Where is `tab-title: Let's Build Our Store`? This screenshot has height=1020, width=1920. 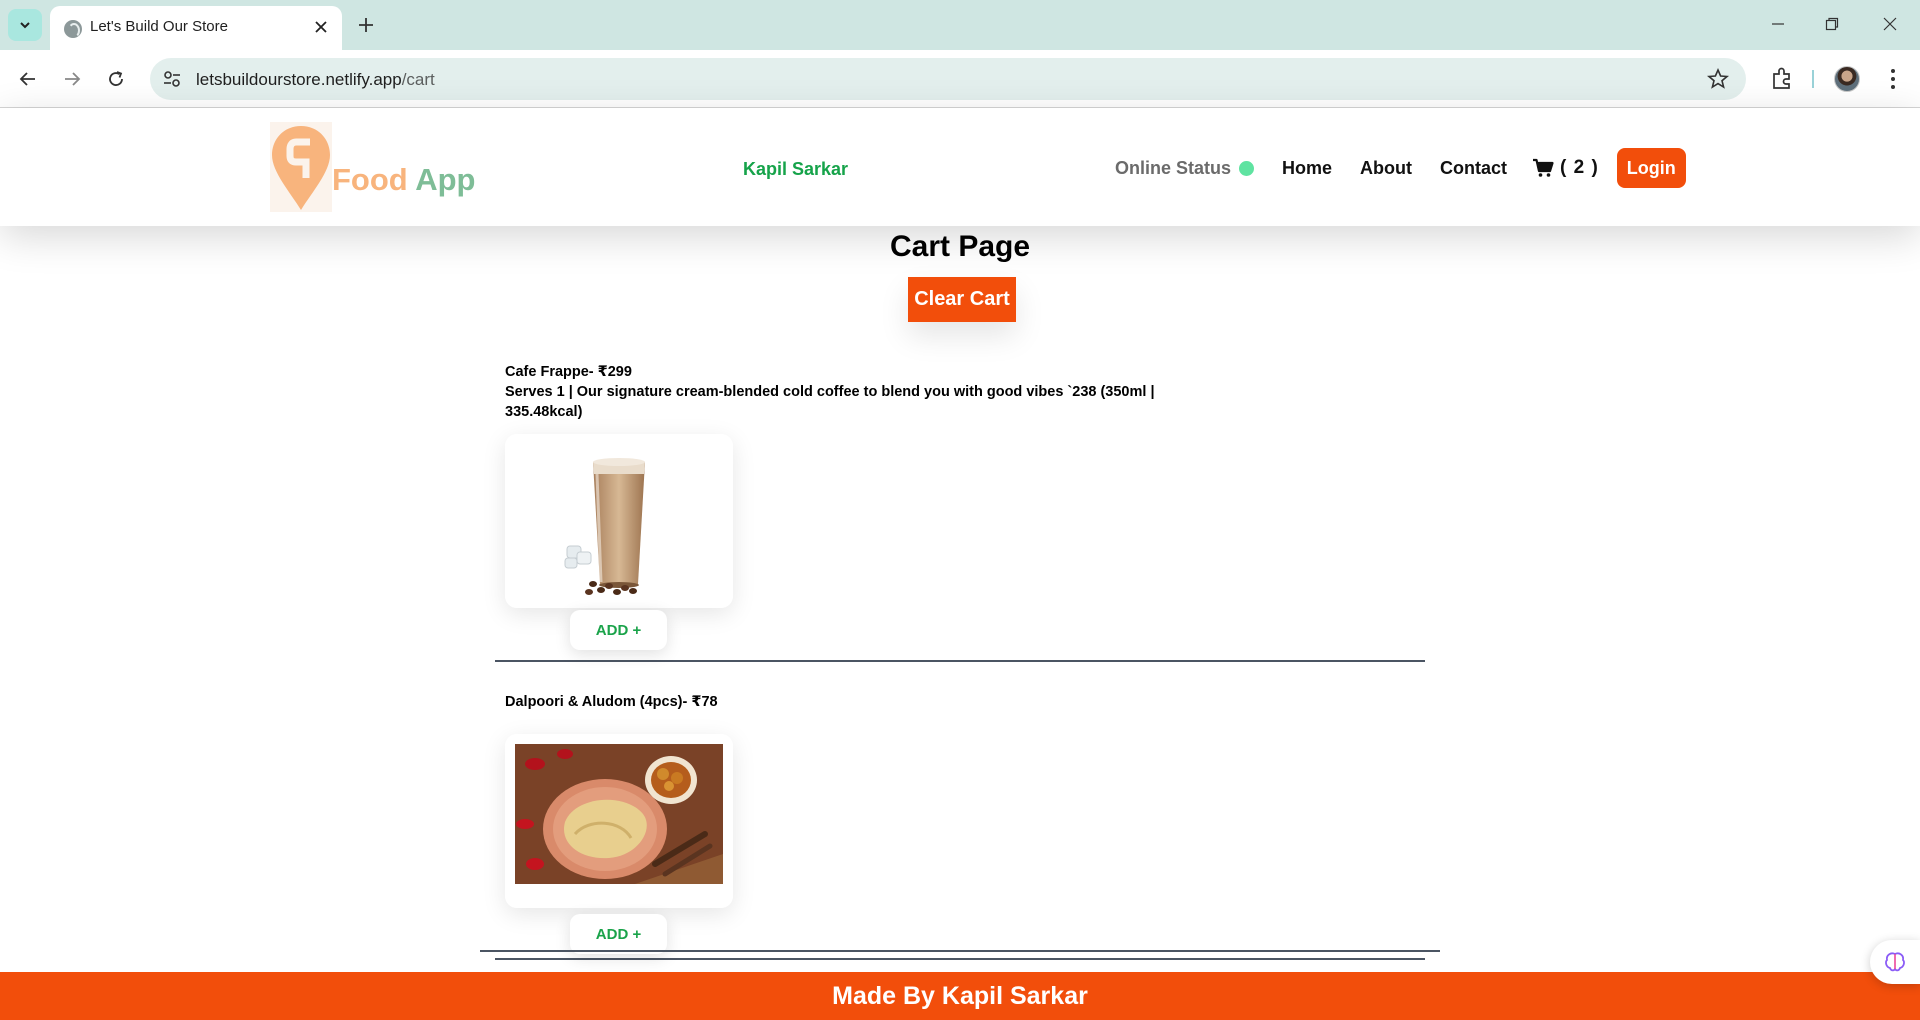
tab-title: Let's Build Our Store is located at coordinates (159, 26).